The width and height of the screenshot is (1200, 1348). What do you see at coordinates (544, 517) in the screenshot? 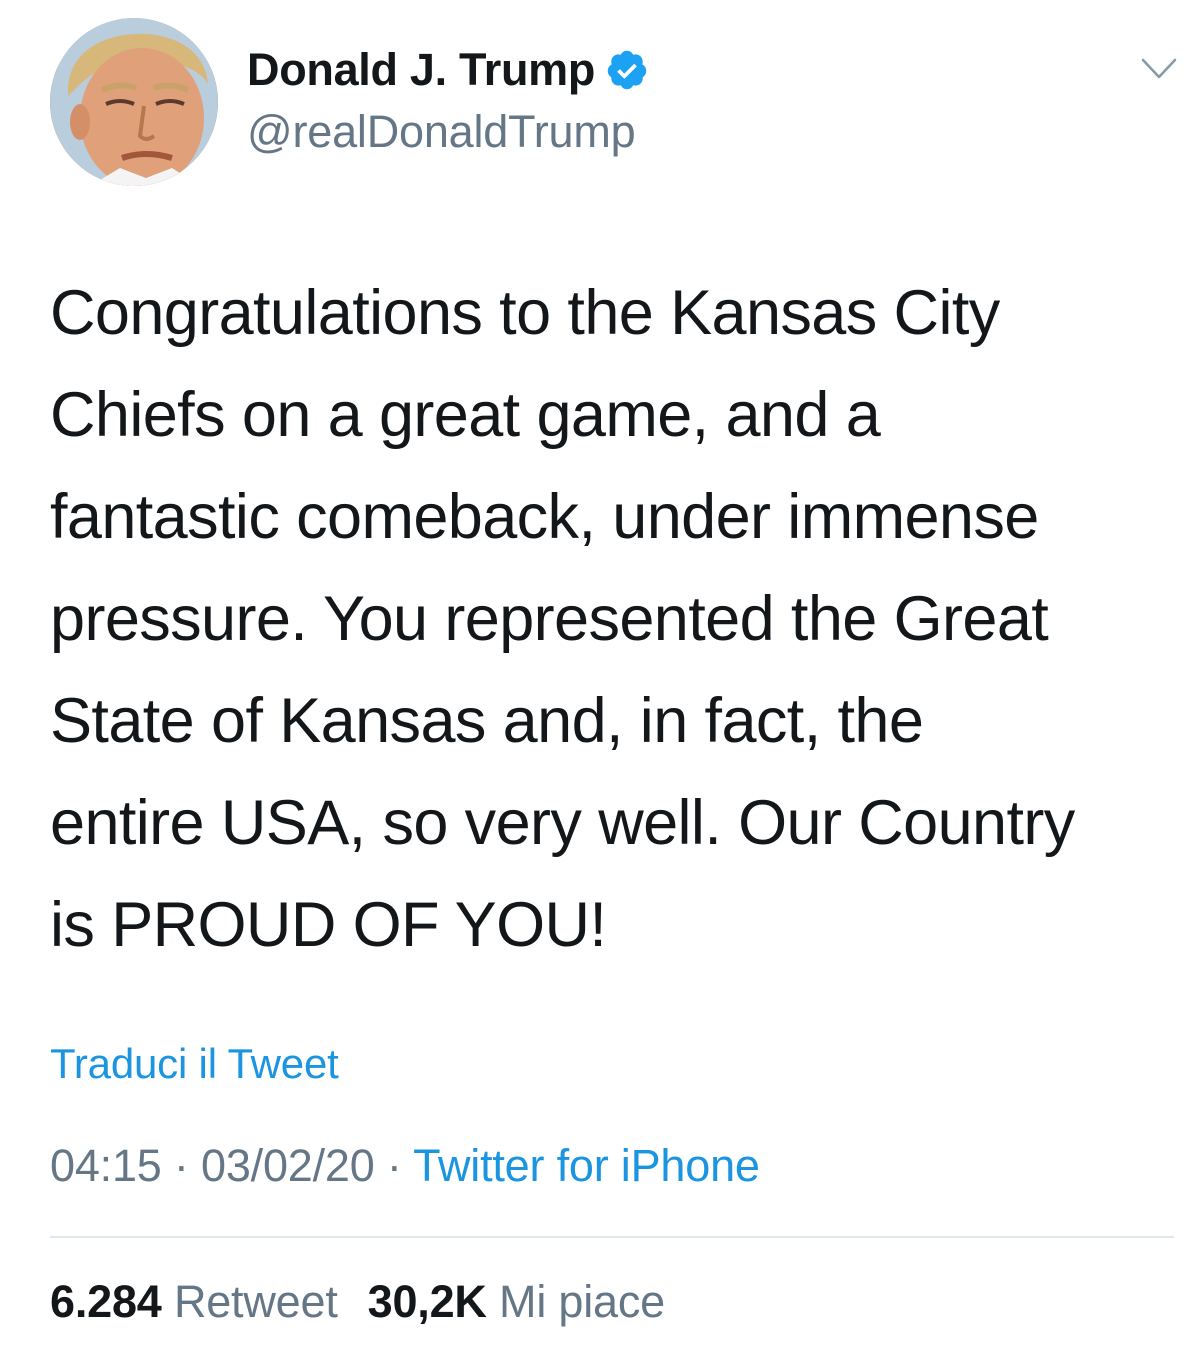
I see `tweet-text-line: fantastic comeback, under immense` at bounding box center [544, 517].